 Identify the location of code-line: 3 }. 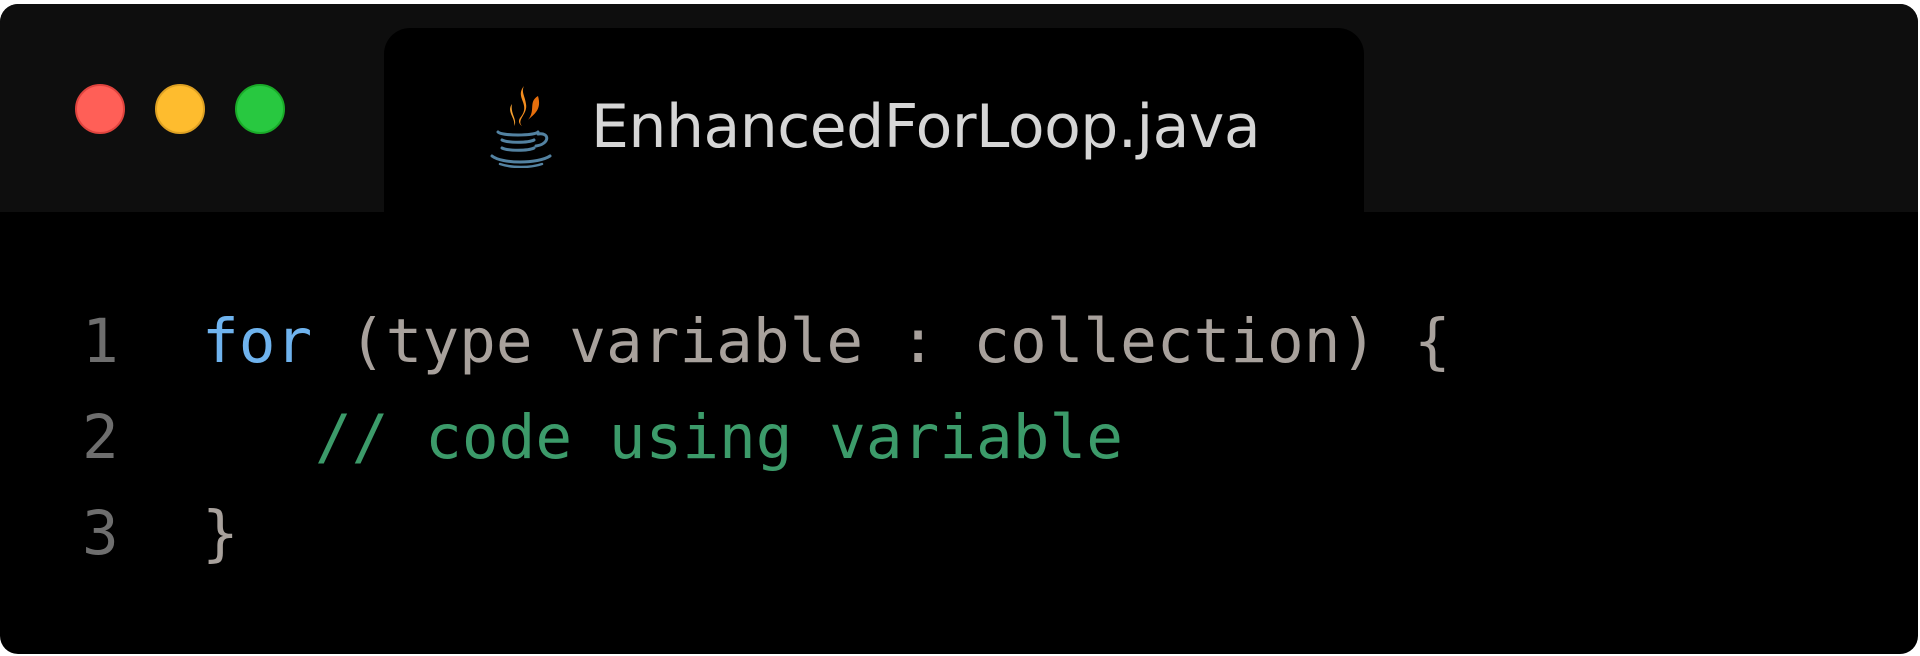
(959, 534).